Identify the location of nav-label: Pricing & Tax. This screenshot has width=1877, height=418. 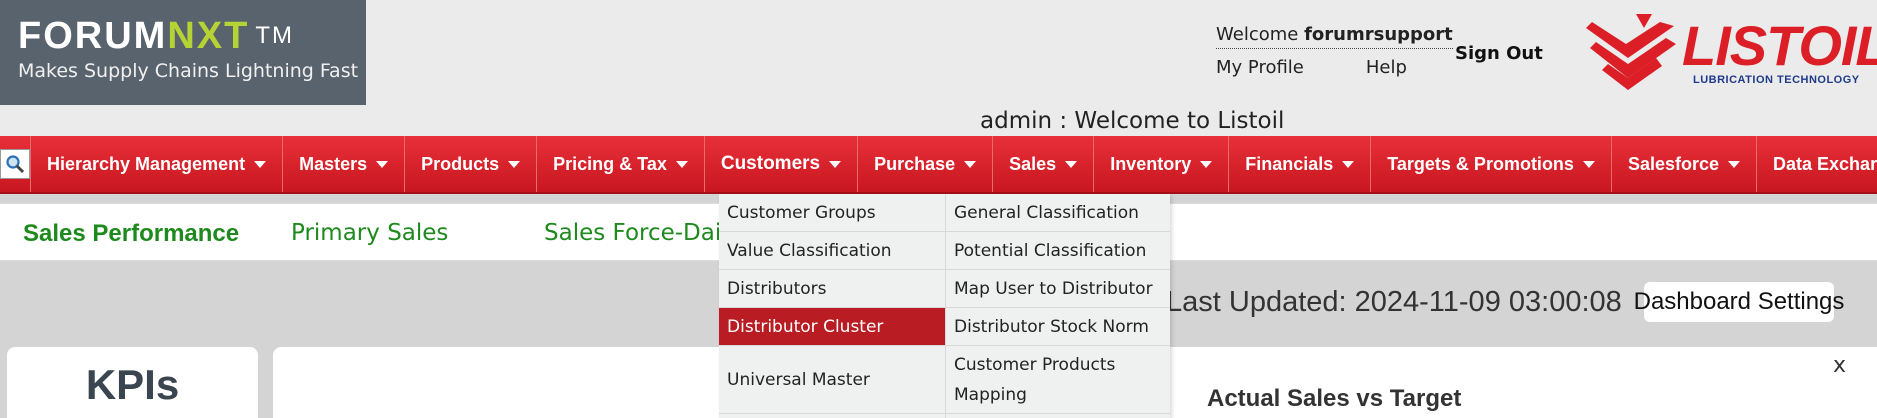
(610, 163).